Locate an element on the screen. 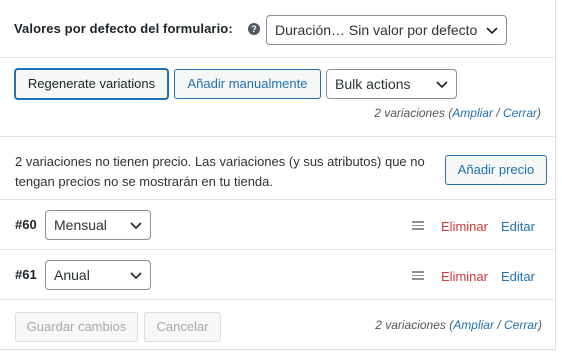  help-icon: ? is located at coordinates (254, 29).